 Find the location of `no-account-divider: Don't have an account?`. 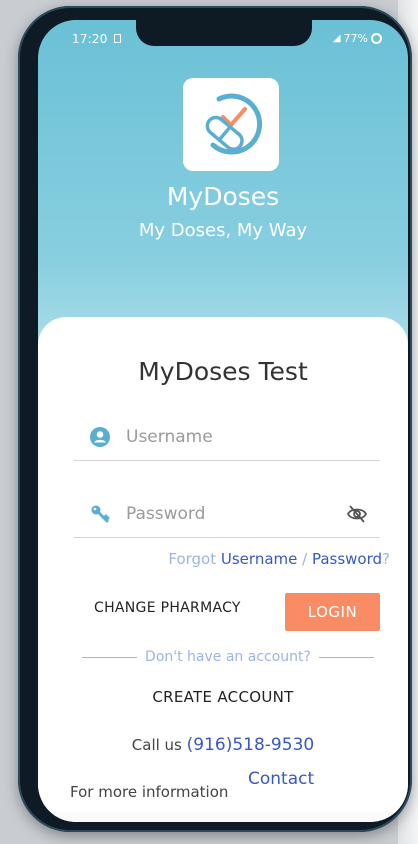

no-account-divider: Don't have an account? is located at coordinates (228, 657).